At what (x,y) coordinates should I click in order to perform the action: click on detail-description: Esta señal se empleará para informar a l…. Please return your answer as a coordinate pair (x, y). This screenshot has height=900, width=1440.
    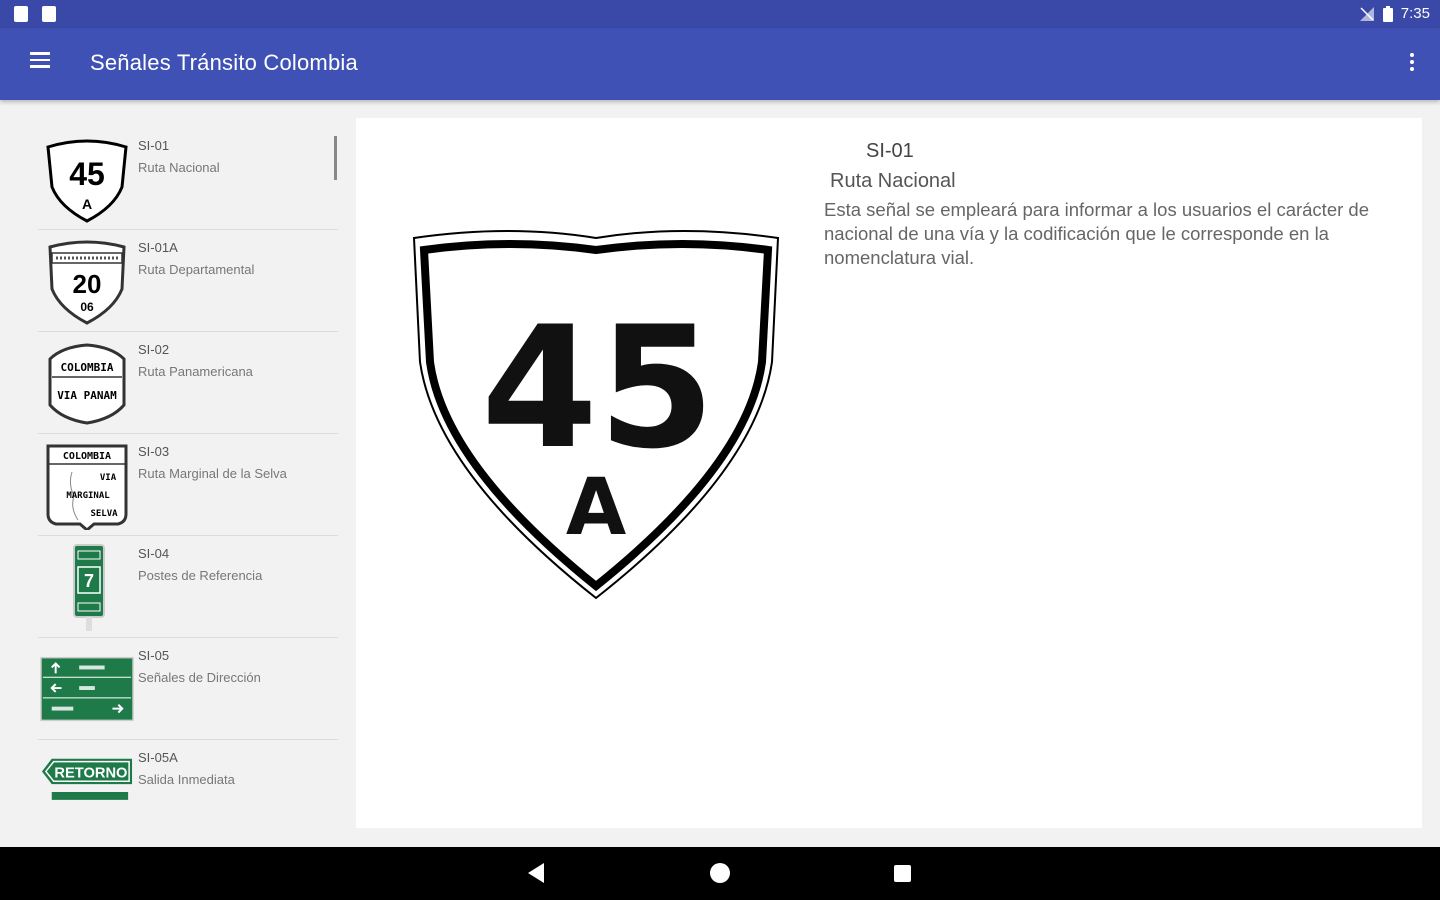
    Looking at the image, I should click on (1096, 233).